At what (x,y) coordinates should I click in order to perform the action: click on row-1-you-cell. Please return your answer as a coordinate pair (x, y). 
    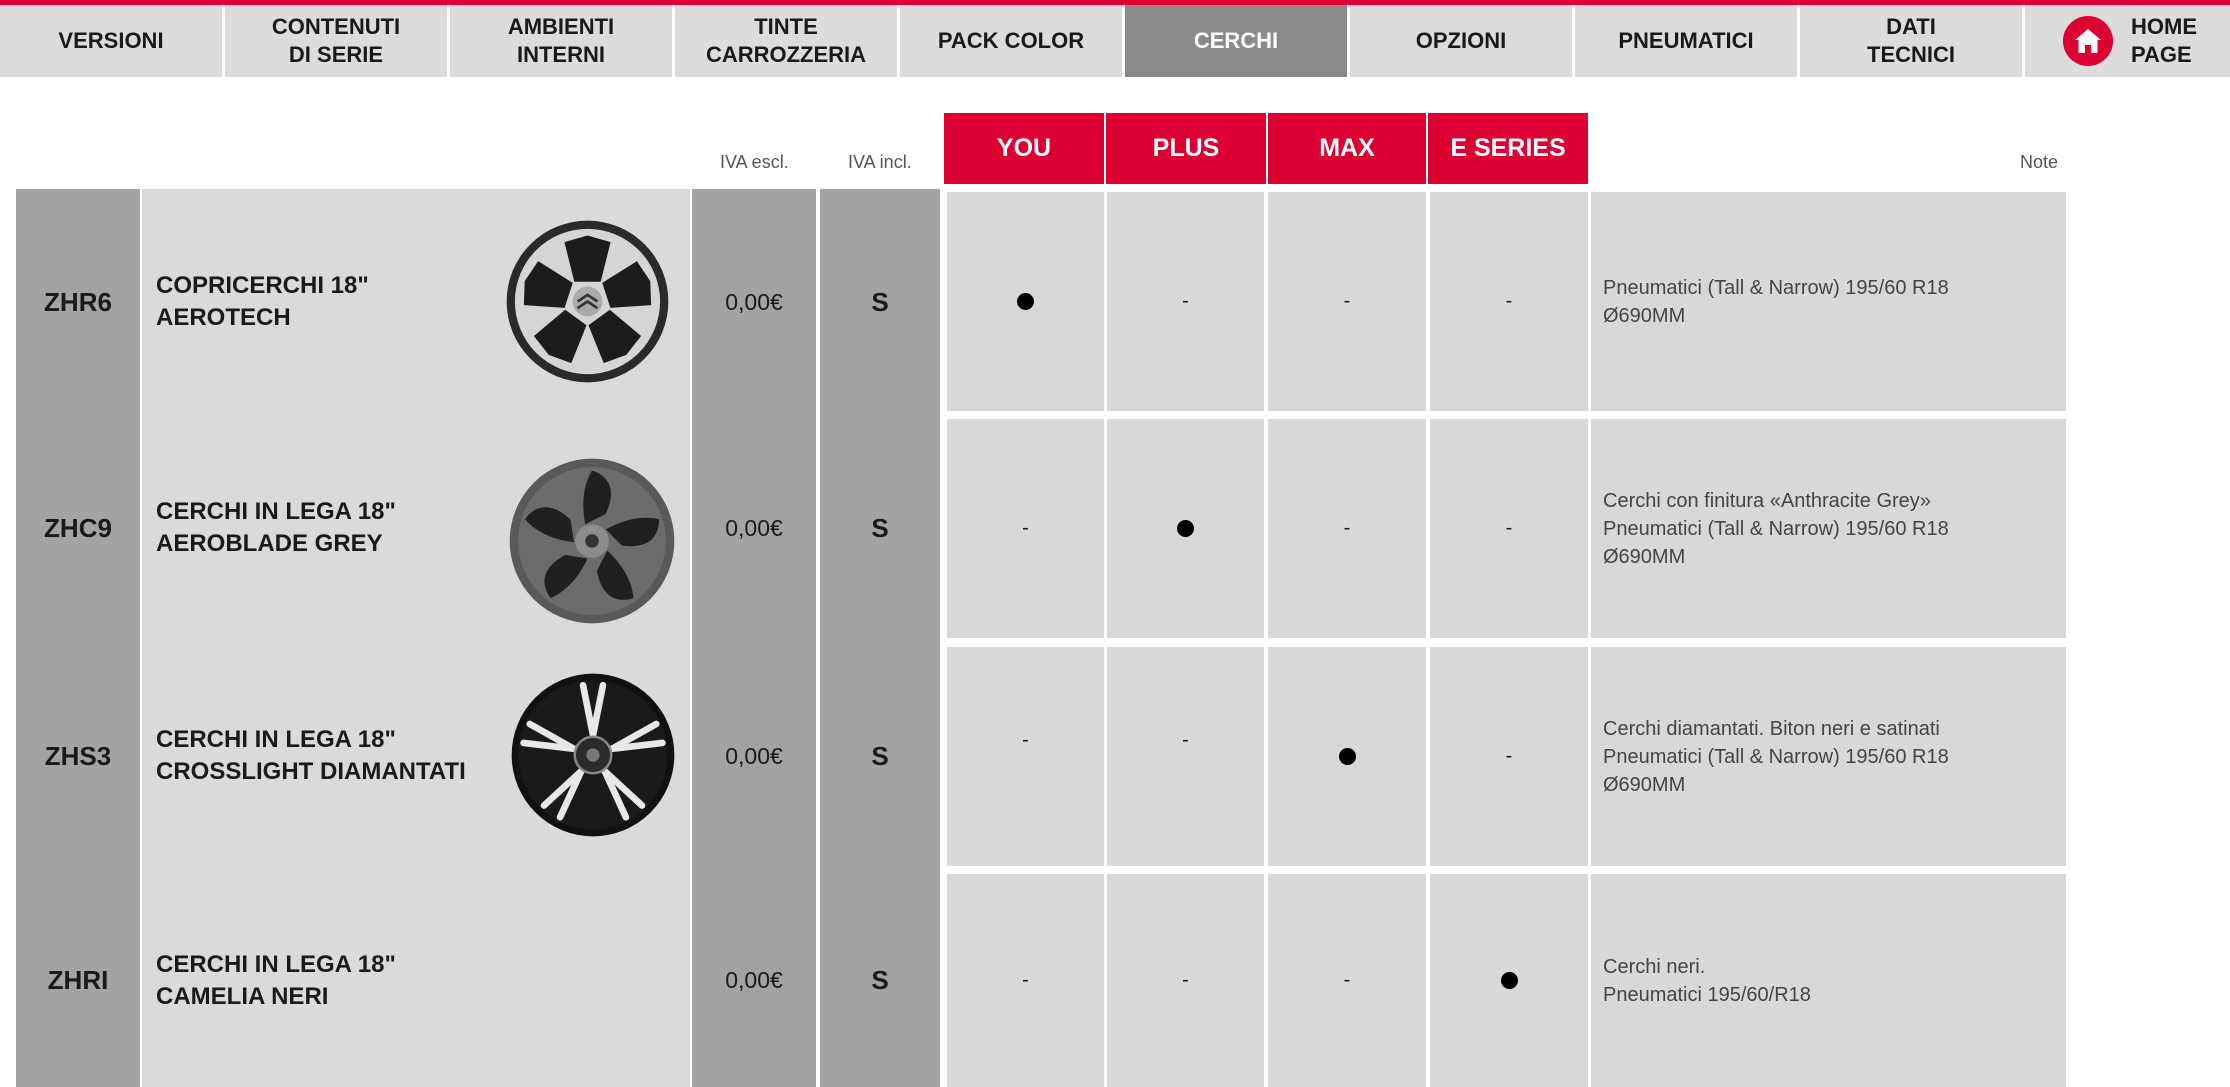
    Looking at the image, I should click on (1025, 301).